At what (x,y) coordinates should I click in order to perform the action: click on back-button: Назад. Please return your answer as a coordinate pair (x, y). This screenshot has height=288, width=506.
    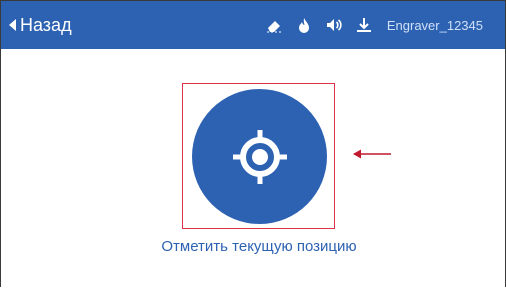
    Looking at the image, I should click on (40, 25).